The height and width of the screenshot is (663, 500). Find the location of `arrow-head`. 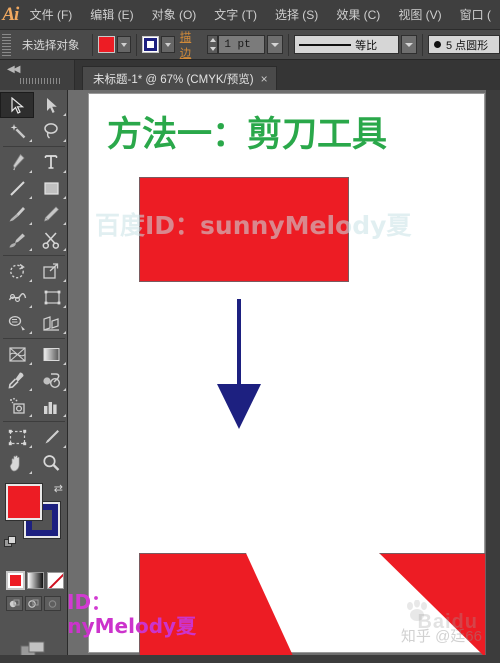

arrow-head is located at coordinates (239, 406).